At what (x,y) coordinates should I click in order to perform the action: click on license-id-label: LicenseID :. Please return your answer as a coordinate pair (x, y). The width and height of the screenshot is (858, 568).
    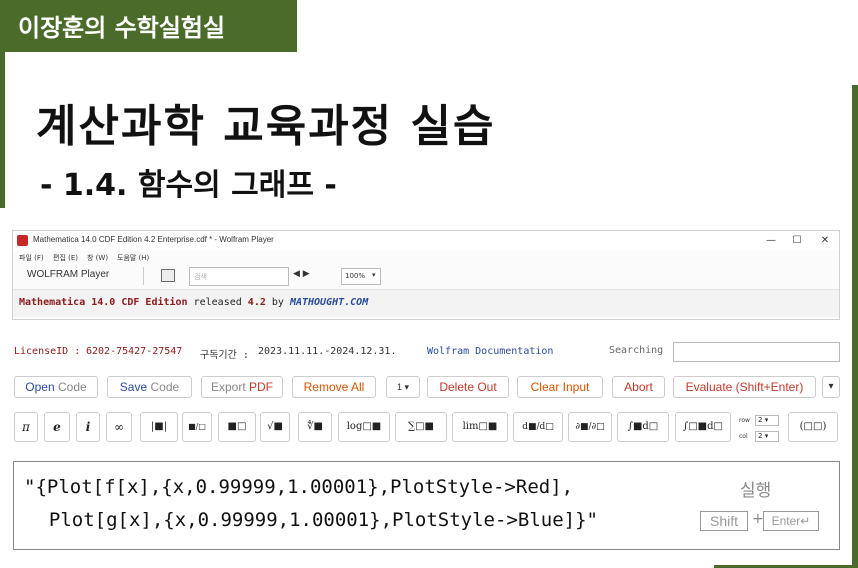
    Looking at the image, I should click on (47, 351).